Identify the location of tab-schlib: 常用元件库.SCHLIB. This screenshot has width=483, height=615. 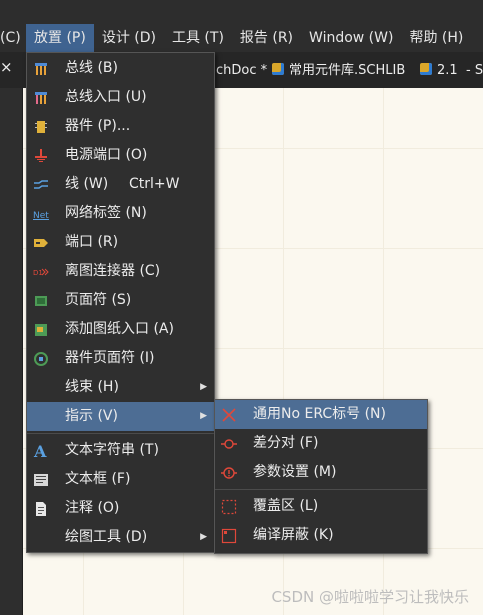
(338, 71).